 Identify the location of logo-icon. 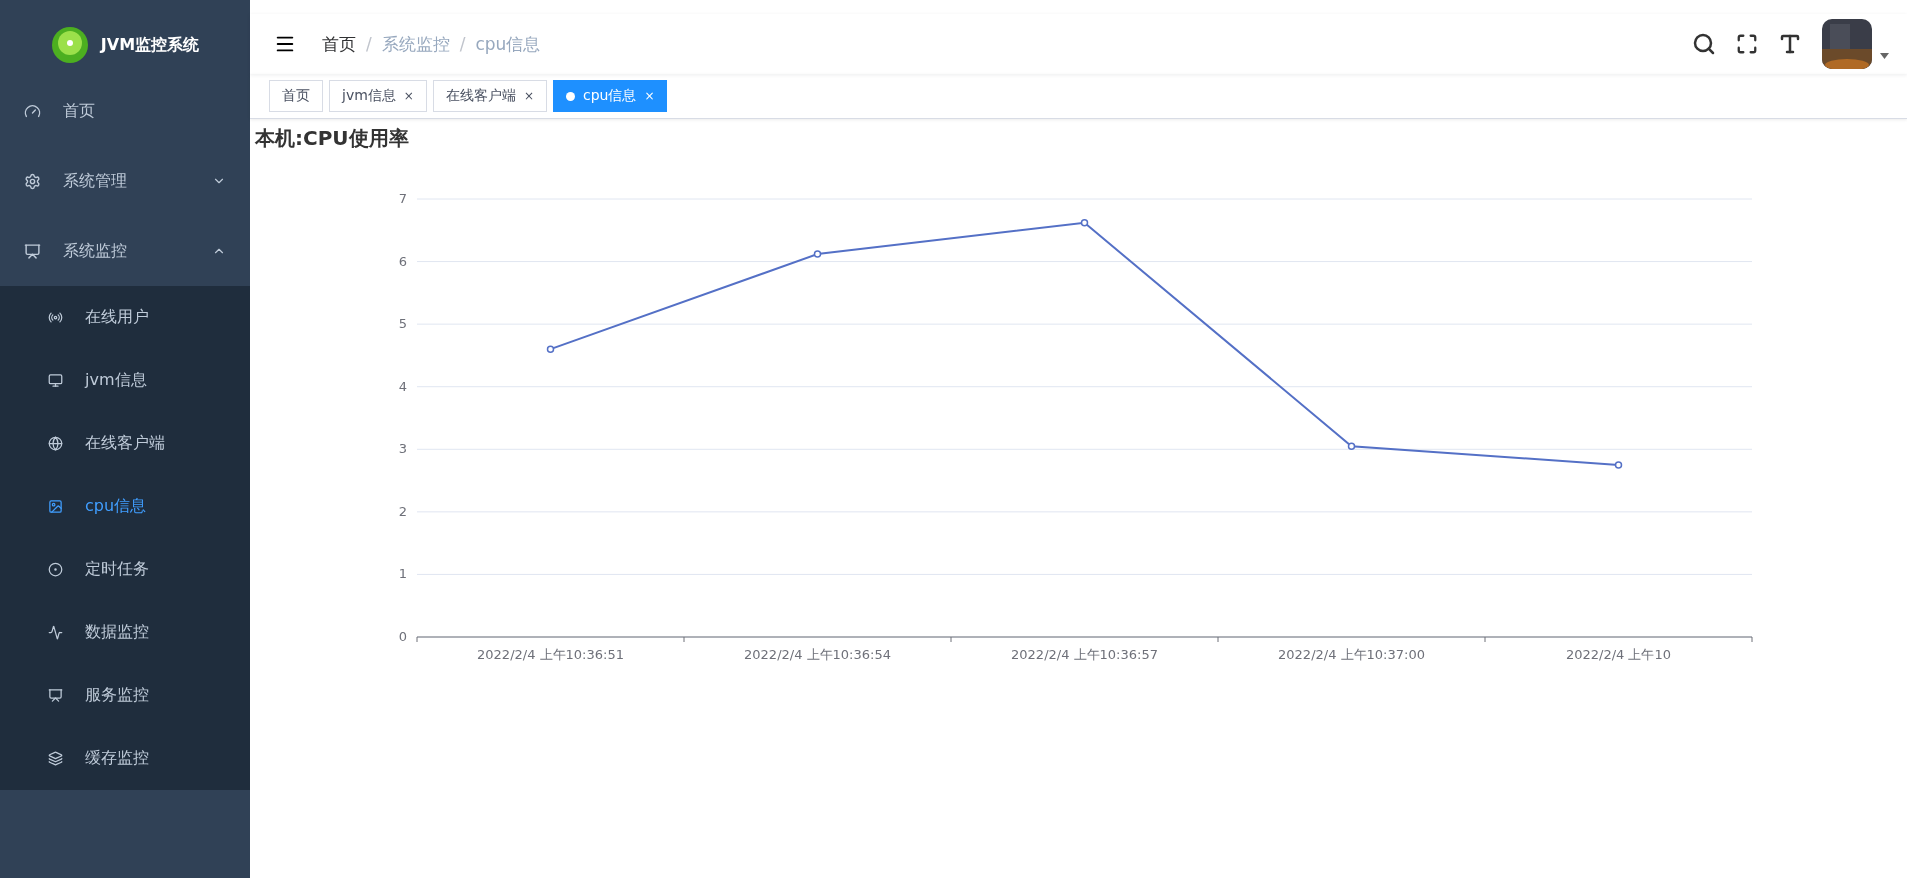
(69, 45).